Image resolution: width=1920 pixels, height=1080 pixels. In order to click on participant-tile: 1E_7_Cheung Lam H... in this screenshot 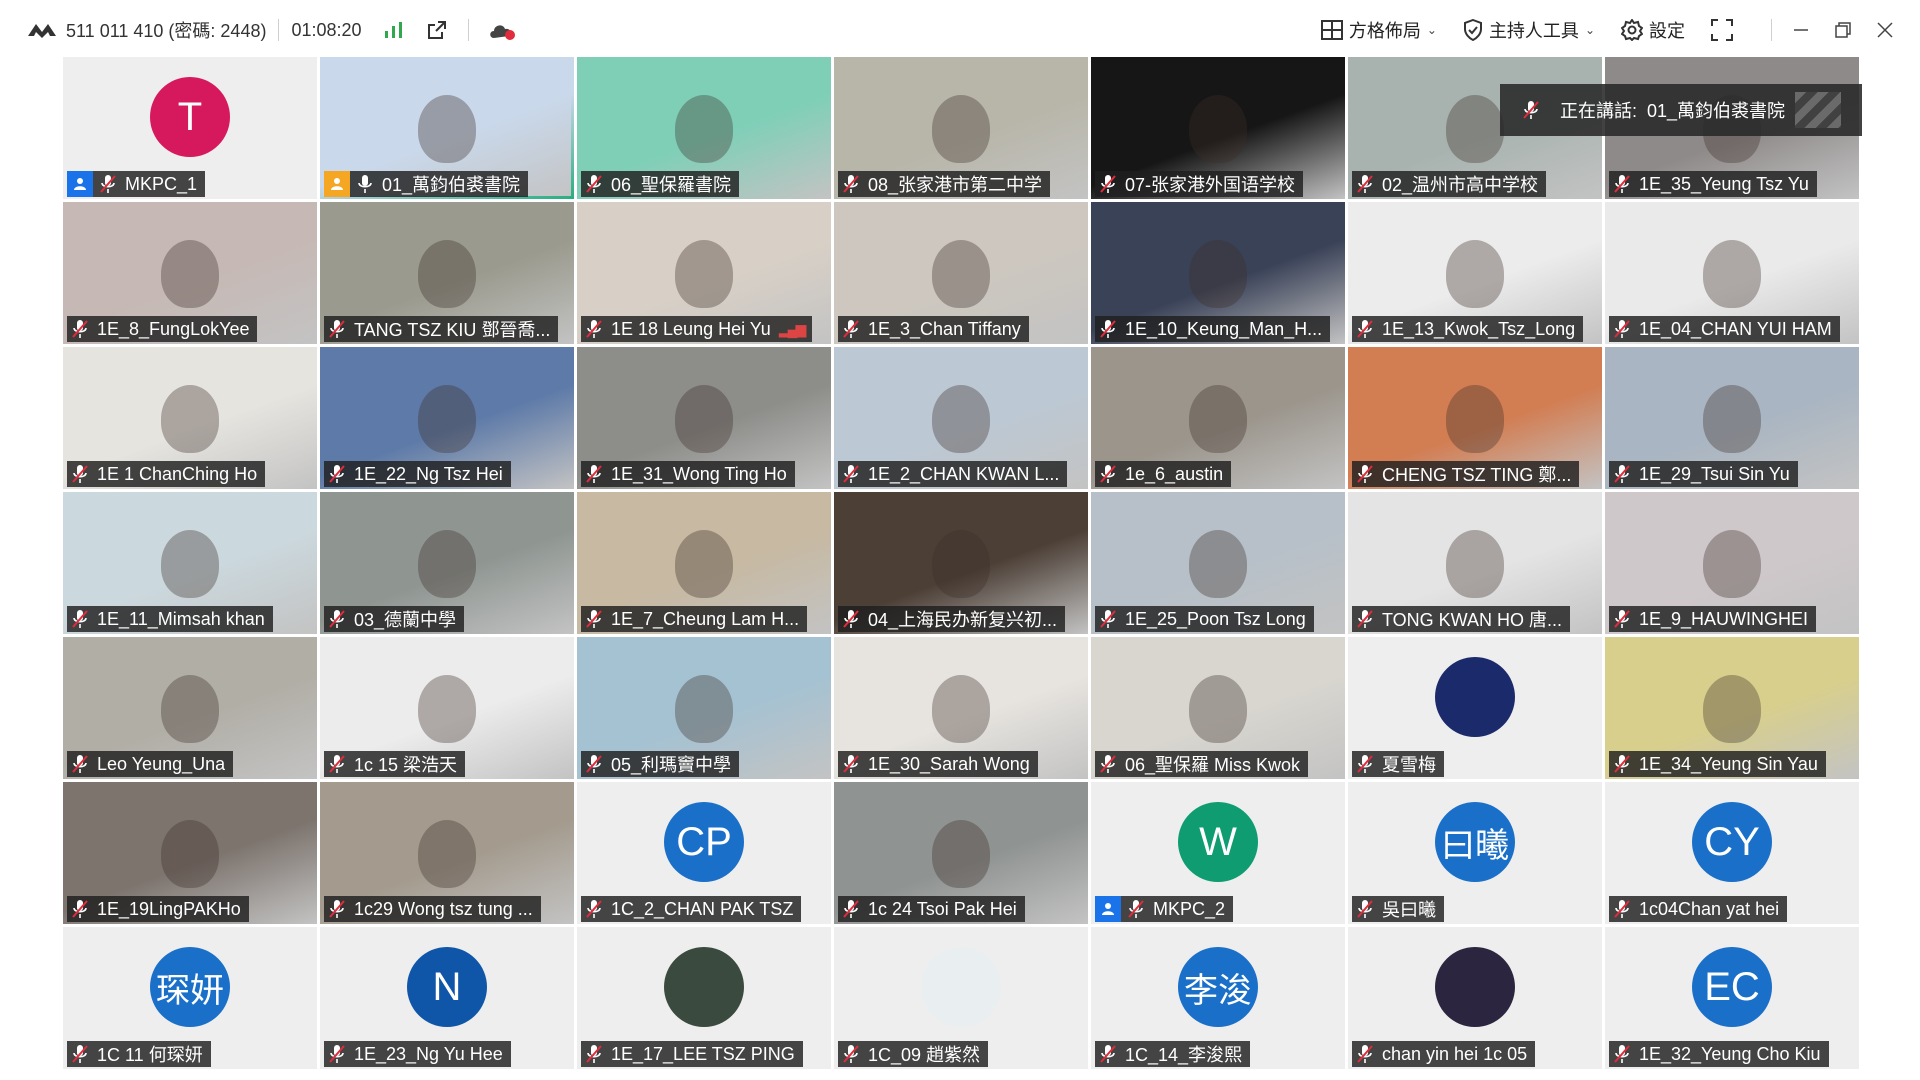, I will do `click(704, 563)`.